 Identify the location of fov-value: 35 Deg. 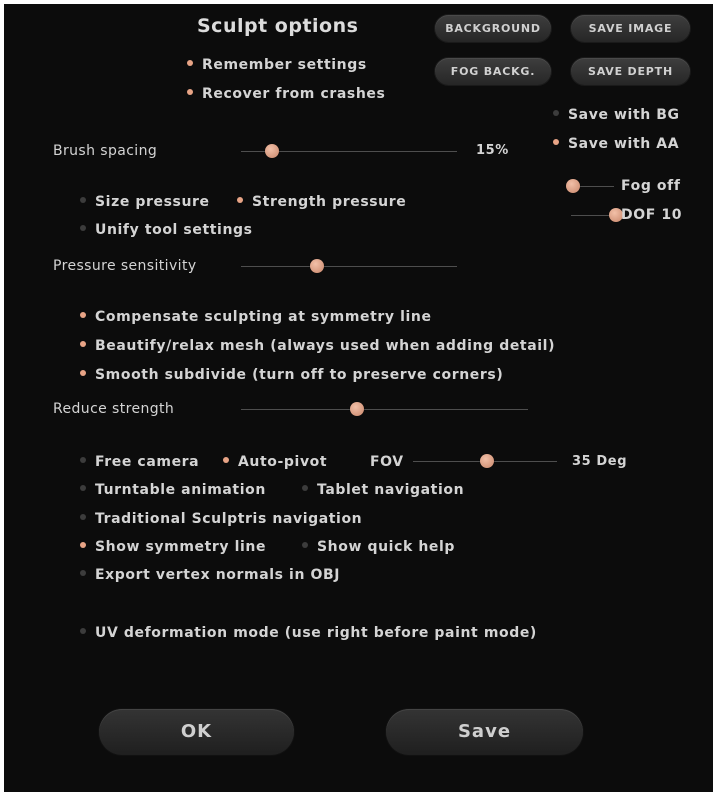
(600, 461).